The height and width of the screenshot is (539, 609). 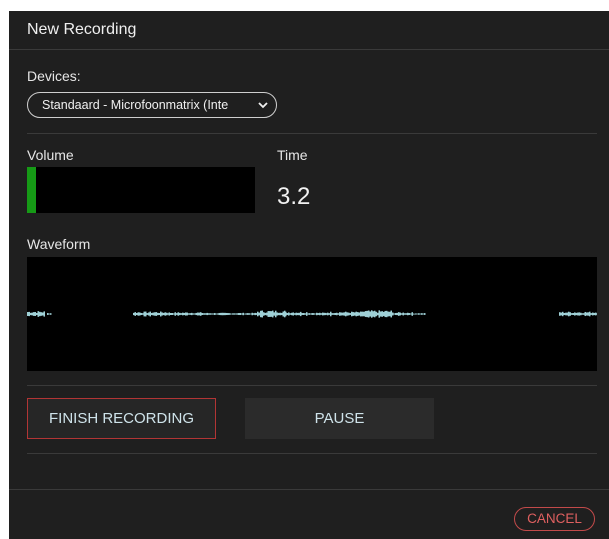 I want to click on dialog-title: New Recording, so click(x=82, y=29).